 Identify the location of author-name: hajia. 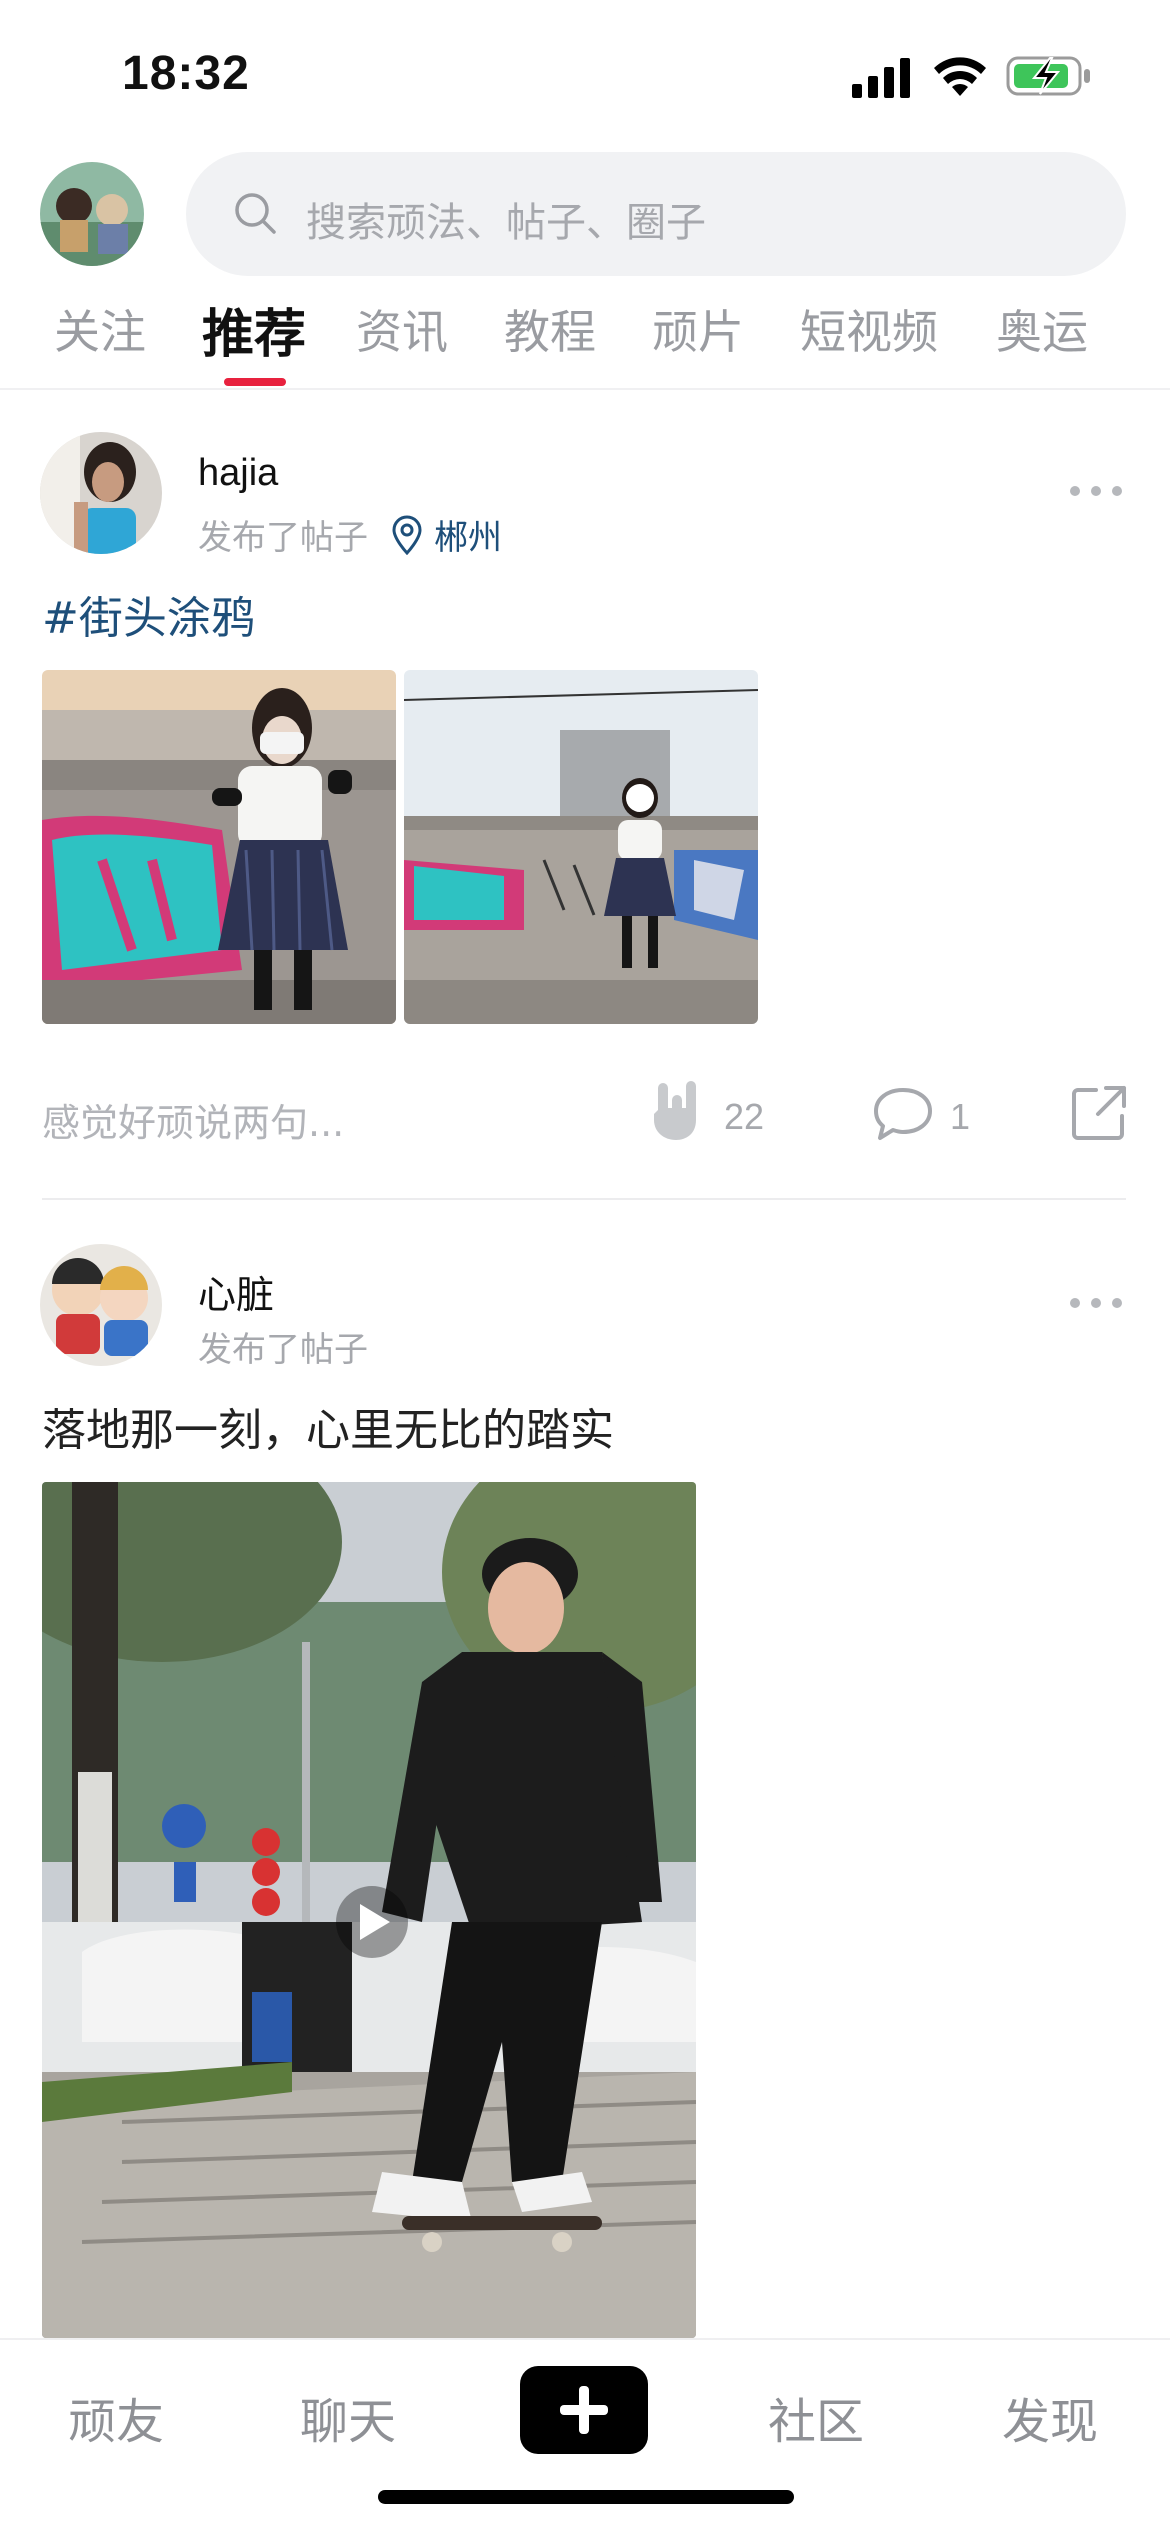
(238, 473).